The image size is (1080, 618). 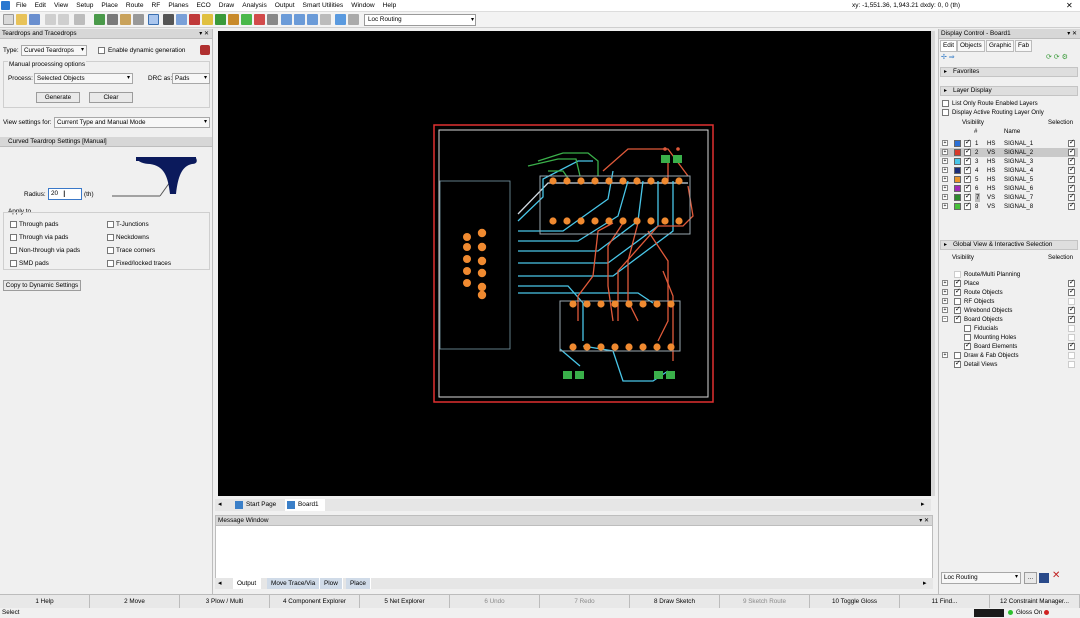 What do you see at coordinates (84, 6) in the screenshot?
I see `menu-setup: Setup` at bounding box center [84, 6].